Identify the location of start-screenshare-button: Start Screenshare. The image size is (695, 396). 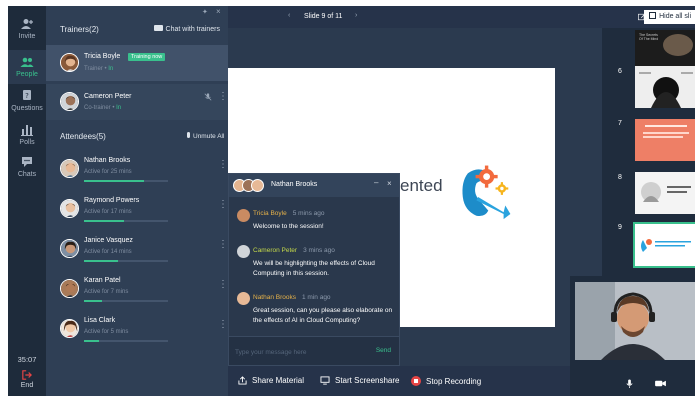
(359, 380).